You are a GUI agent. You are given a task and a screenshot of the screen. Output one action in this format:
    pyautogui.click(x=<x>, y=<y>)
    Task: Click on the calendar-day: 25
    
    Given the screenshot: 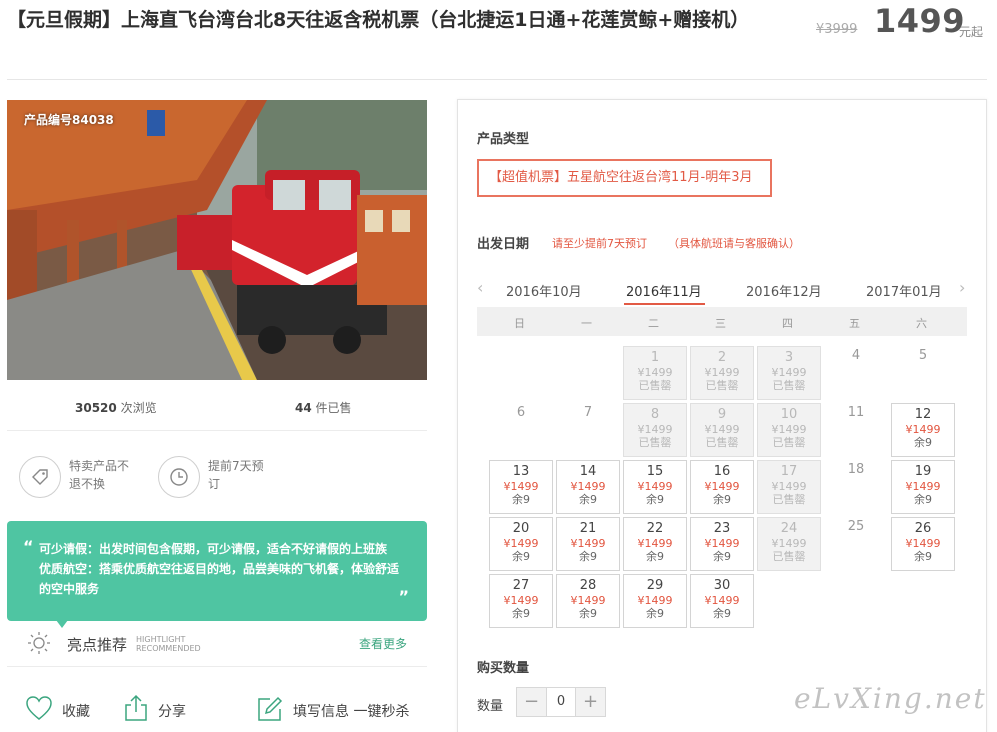 What is the action you would take?
    pyautogui.click(x=856, y=526)
    